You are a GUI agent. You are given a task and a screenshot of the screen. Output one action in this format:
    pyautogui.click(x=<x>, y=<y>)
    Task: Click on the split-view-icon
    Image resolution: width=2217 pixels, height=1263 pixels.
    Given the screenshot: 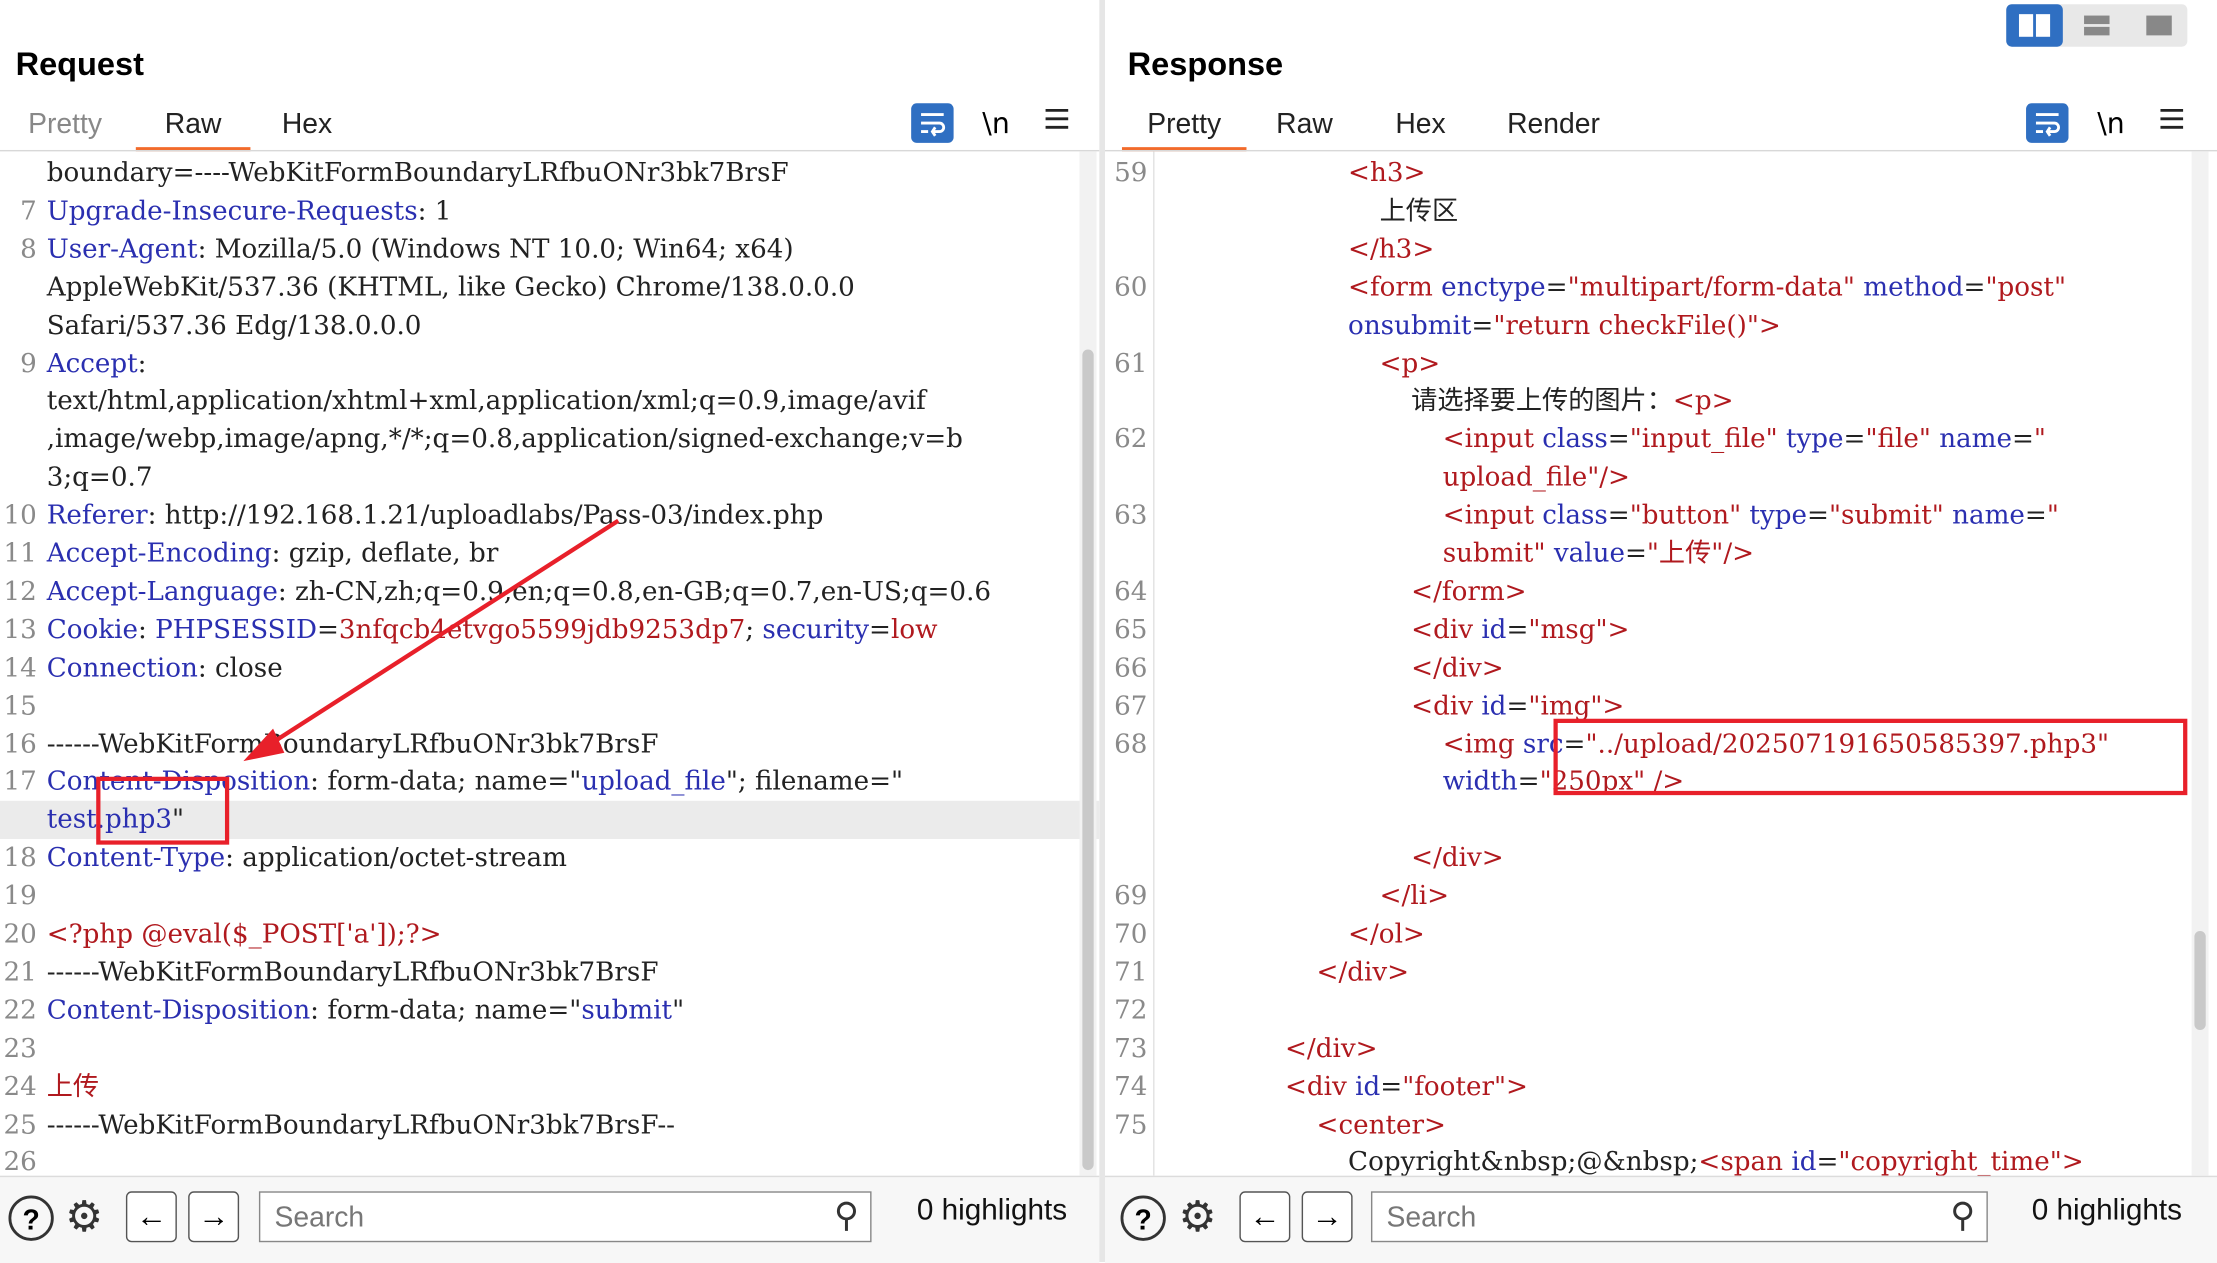 What is the action you would take?
    pyautogui.click(x=2034, y=25)
    